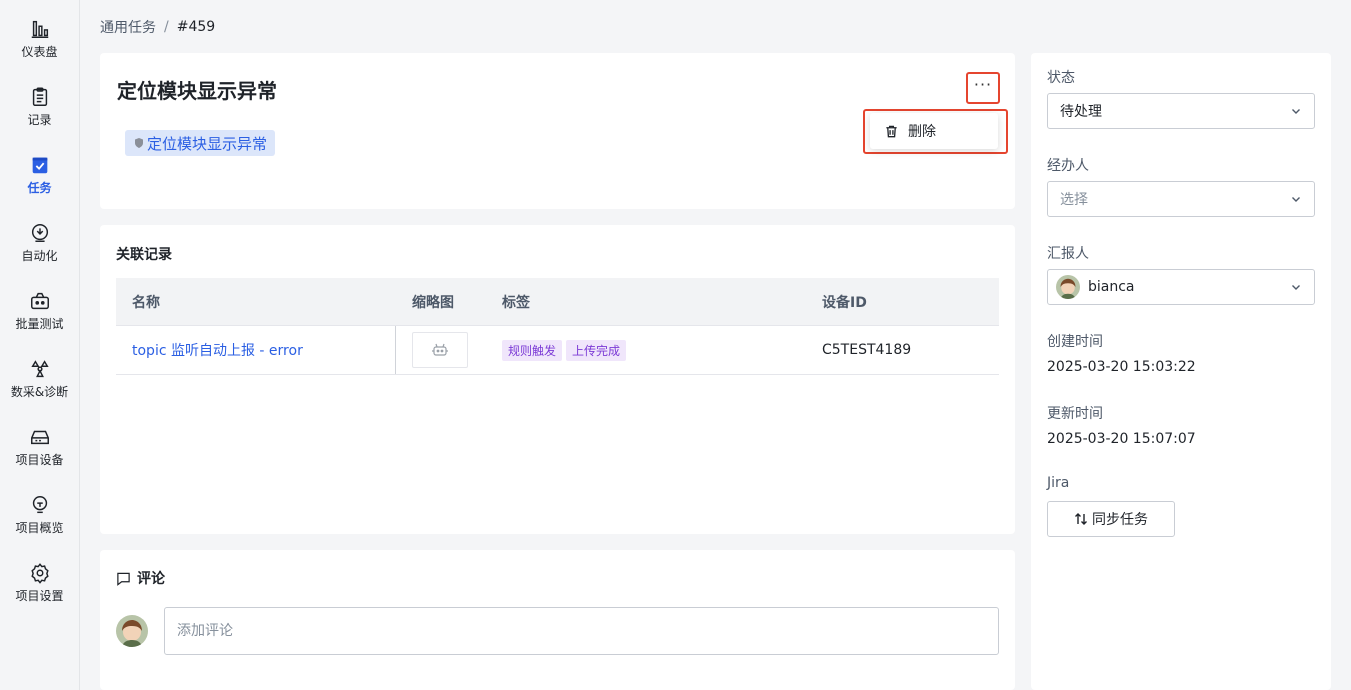  Describe the element at coordinates (39, 452) in the screenshot. I see `nav-item-devices: 项目设备` at that location.